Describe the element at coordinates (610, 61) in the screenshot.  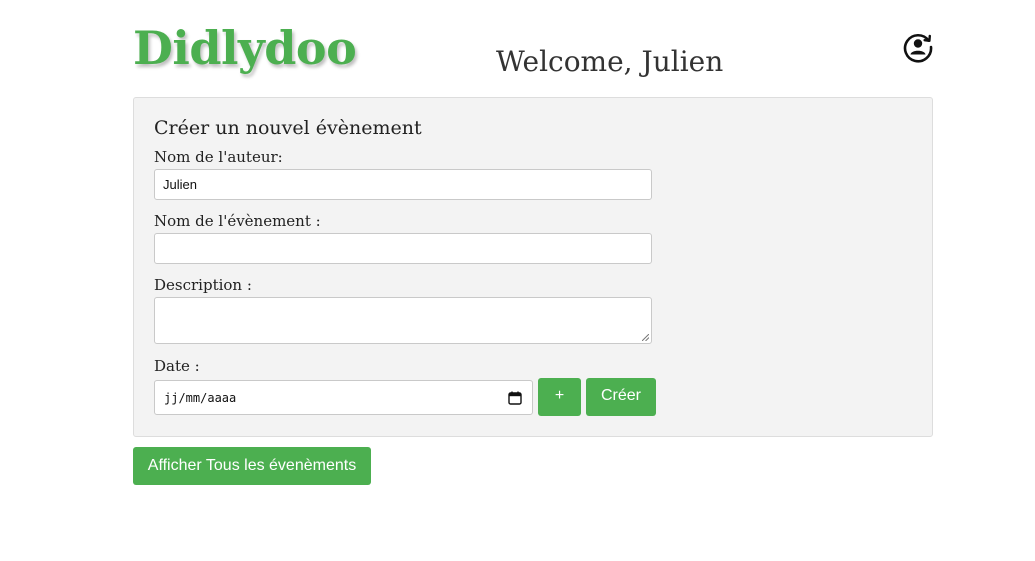
I see `welcome-message: Welcome, Julien` at that location.